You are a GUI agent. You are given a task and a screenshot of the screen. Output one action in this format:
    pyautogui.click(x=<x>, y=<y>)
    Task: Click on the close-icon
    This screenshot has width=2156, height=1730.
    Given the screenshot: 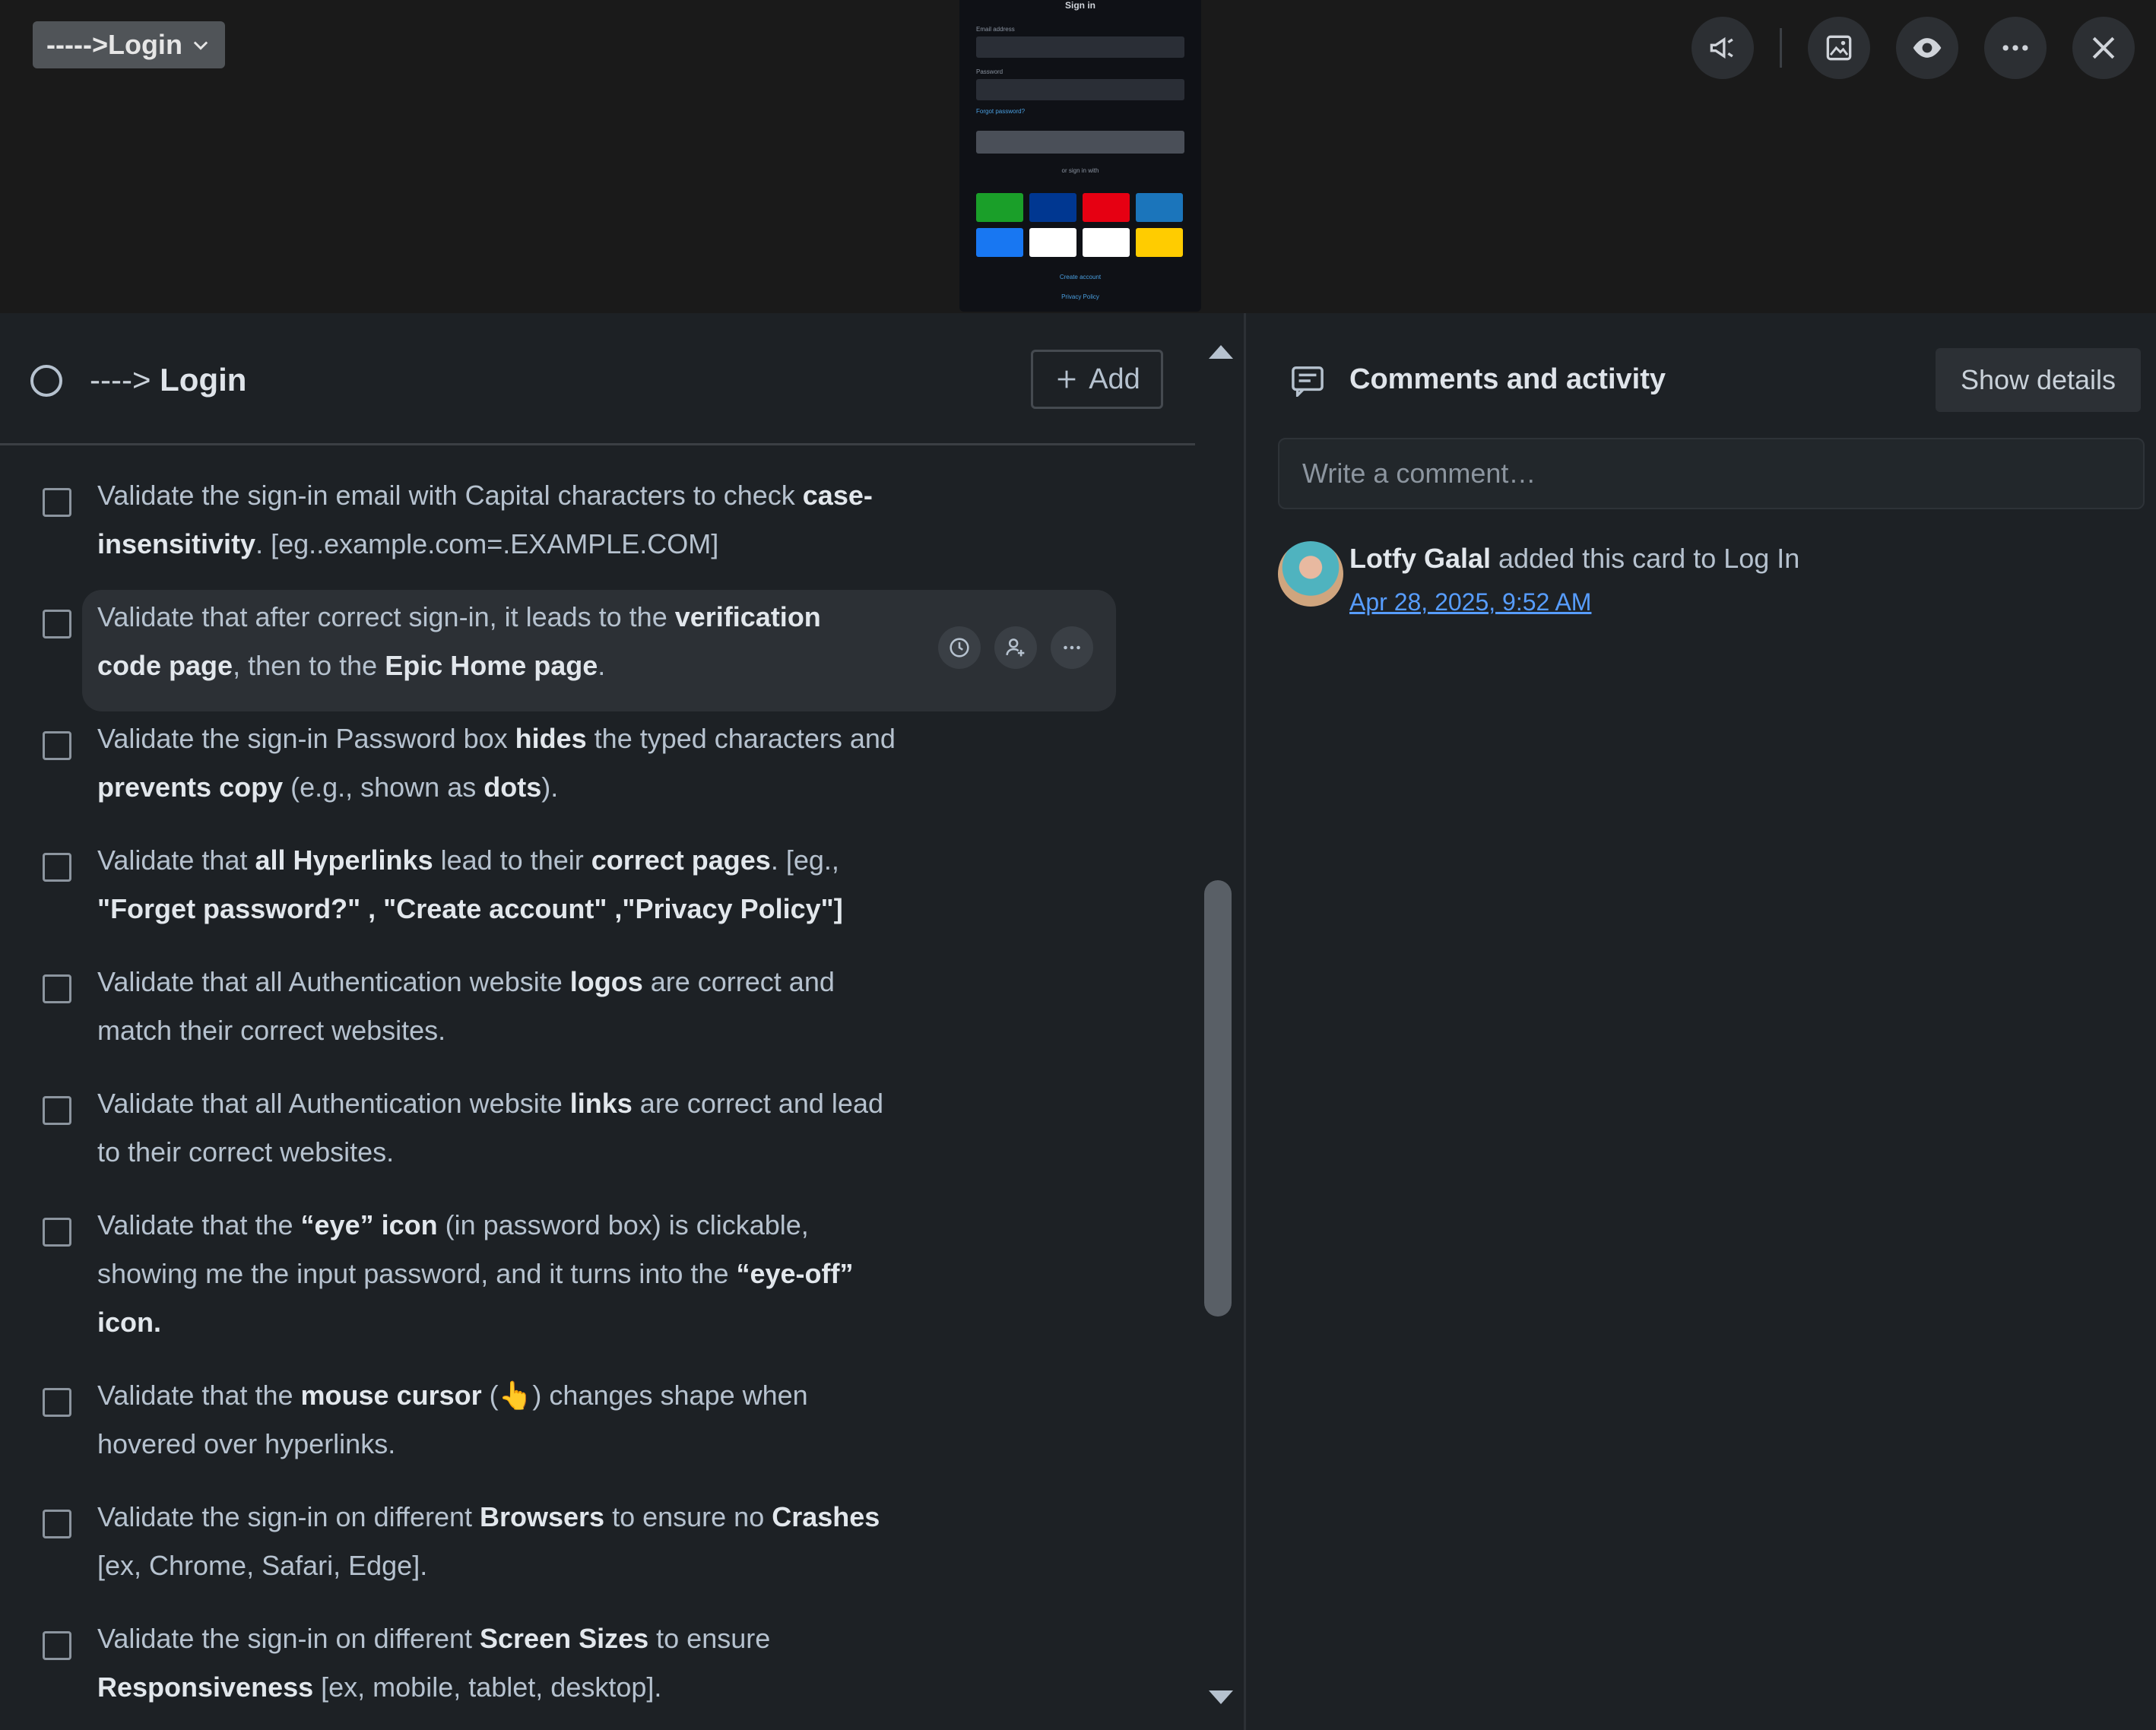 What is the action you would take?
    pyautogui.click(x=2103, y=47)
    